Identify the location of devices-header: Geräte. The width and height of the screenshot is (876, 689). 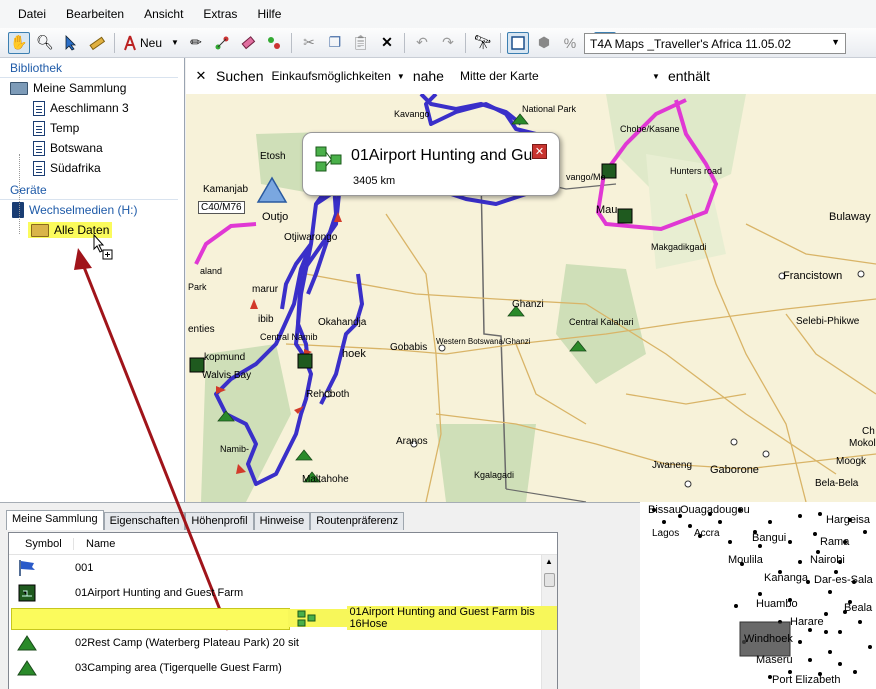
(89, 190).